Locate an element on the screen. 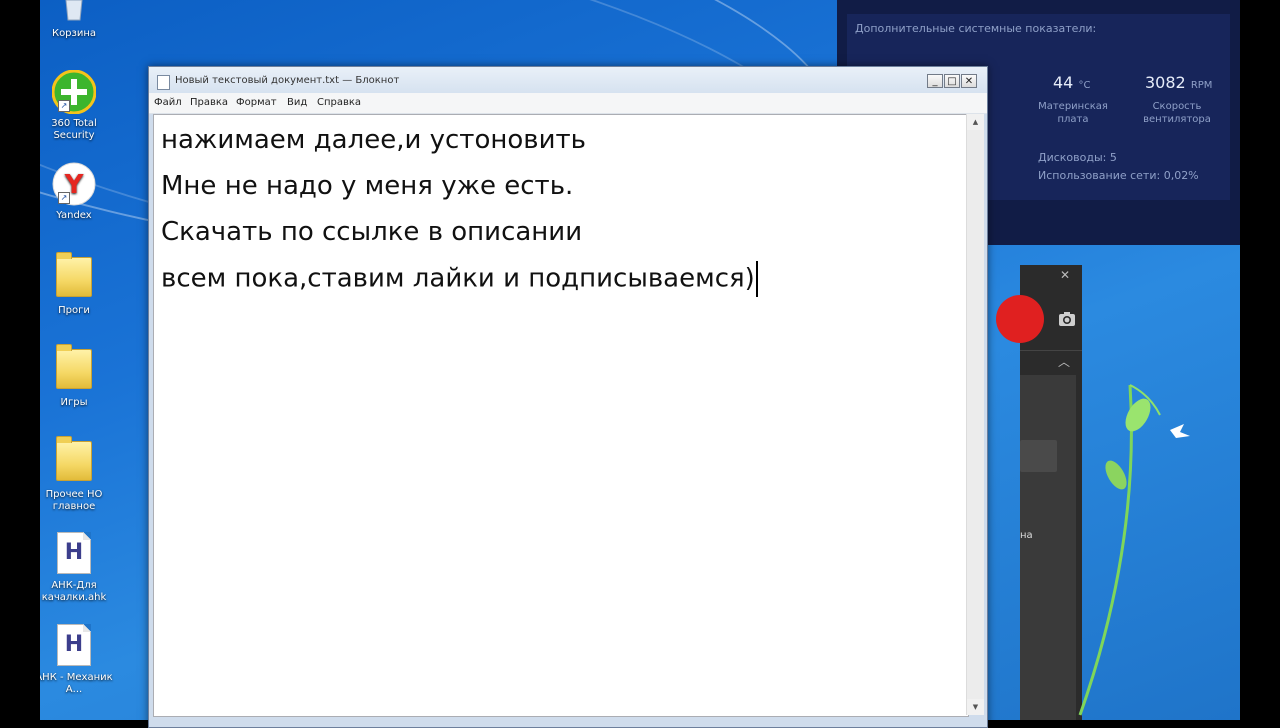  desktop-icon-folder-progi: Проги is located at coordinates (77, 284).